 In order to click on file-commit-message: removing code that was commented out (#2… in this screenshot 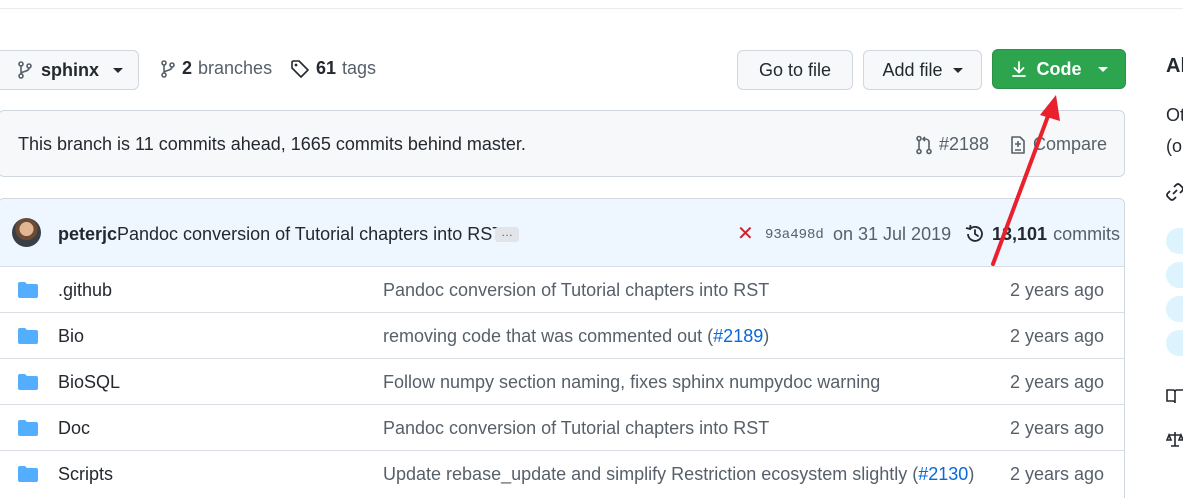, I will do `click(576, 336)`.